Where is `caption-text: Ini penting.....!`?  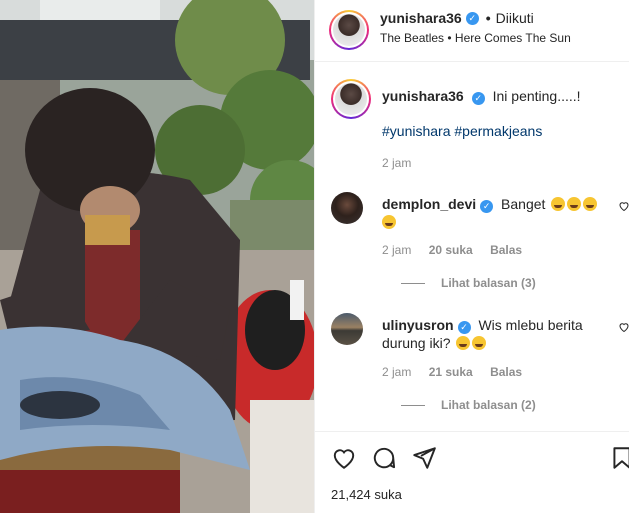
caption-text: Ini penting.....! is located at coordinates (536, 96).